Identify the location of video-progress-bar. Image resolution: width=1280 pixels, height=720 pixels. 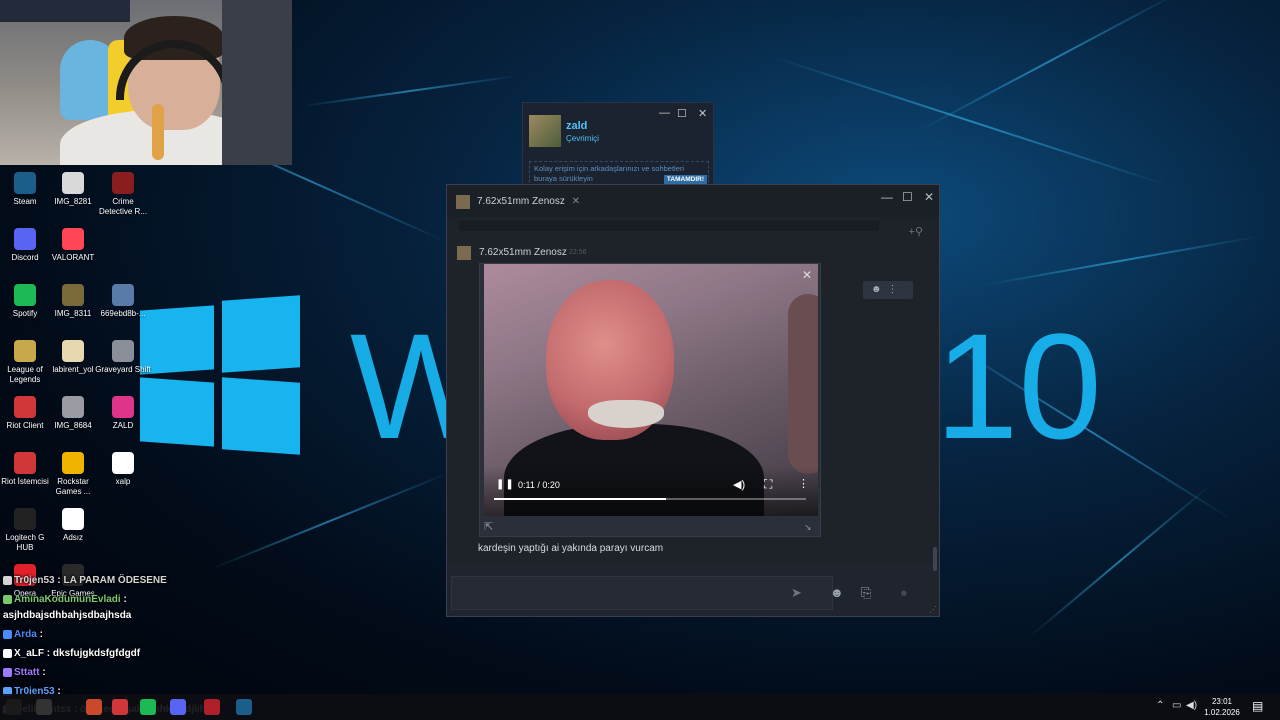
(650, 499).